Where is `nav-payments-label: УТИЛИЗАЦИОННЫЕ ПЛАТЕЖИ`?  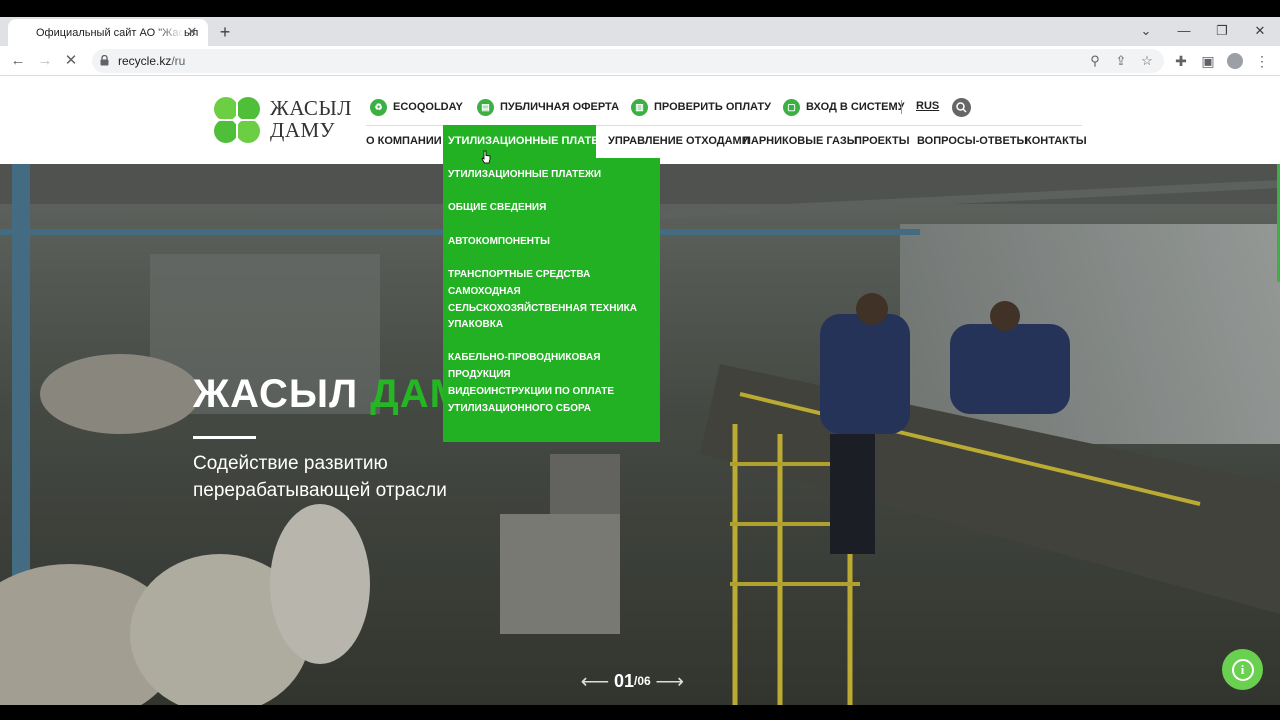 nav-payments-label: УТИЛИЗАЦИОННЫЕ ПЛАТЕЖИ is located at coordinates (532, 141).